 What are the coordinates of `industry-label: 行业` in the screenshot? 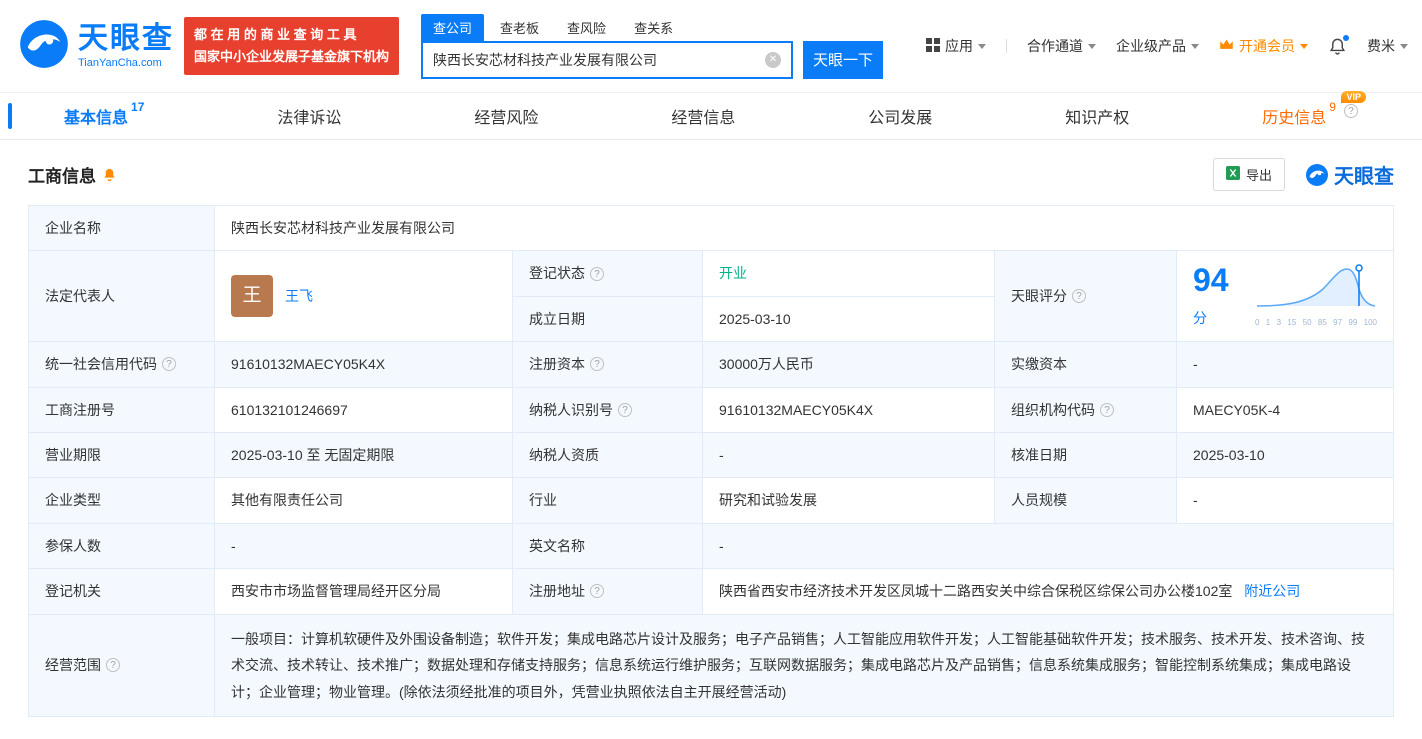 It's located at (607, 500).